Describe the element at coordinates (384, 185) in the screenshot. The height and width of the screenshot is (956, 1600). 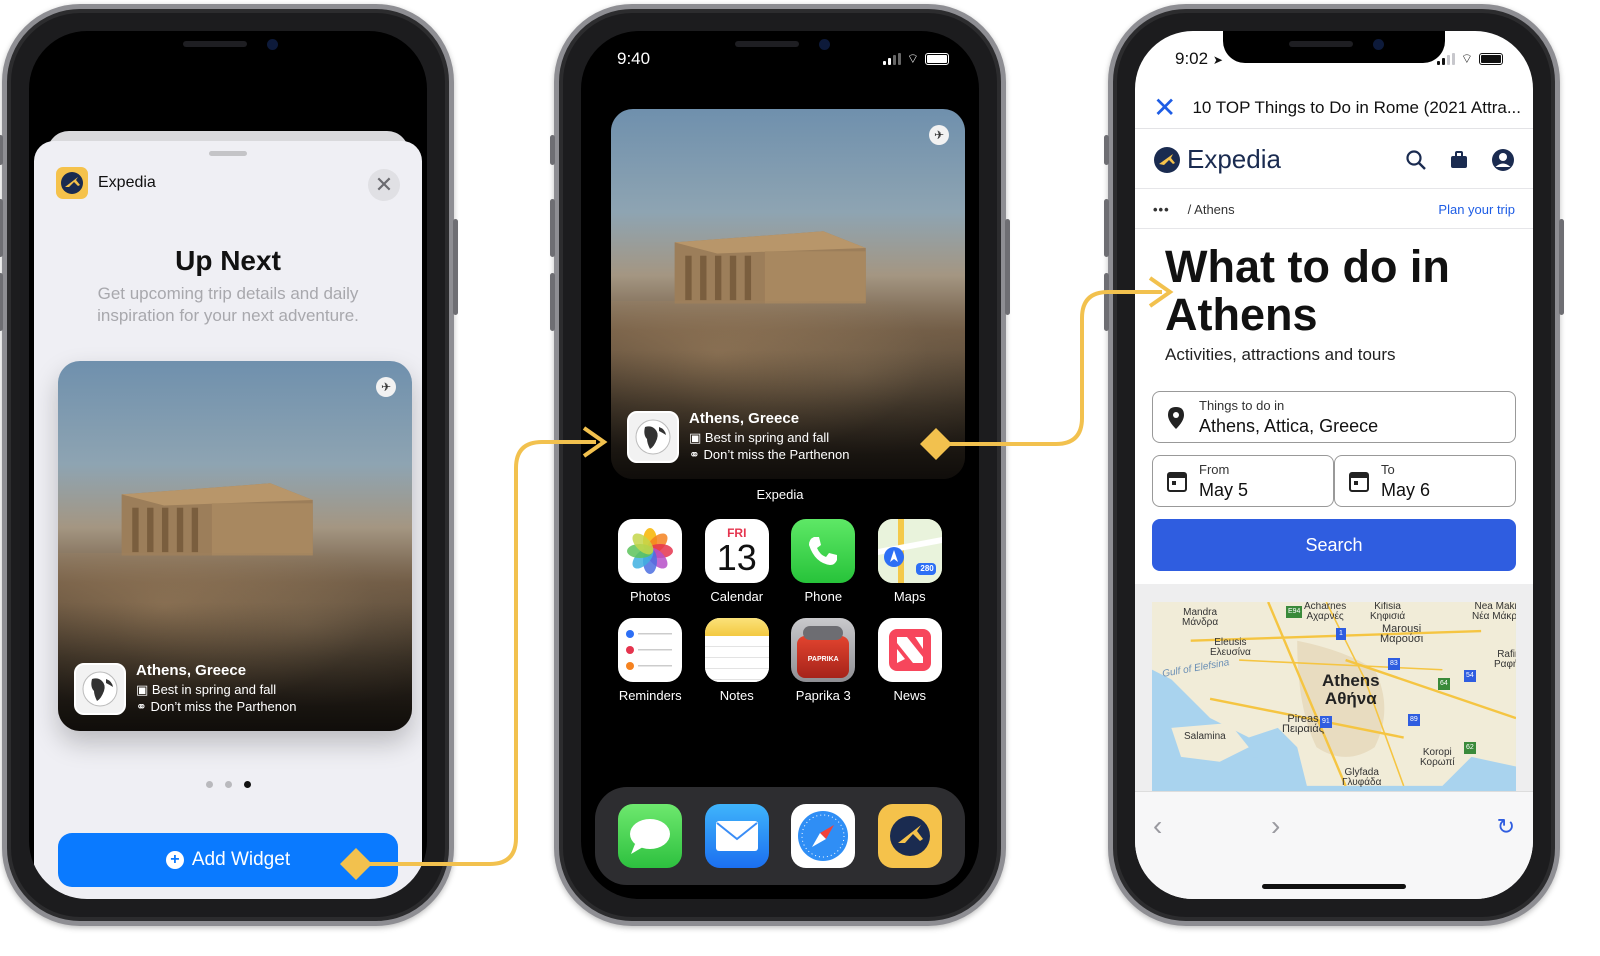
I see `close-button: ✕` at that location.